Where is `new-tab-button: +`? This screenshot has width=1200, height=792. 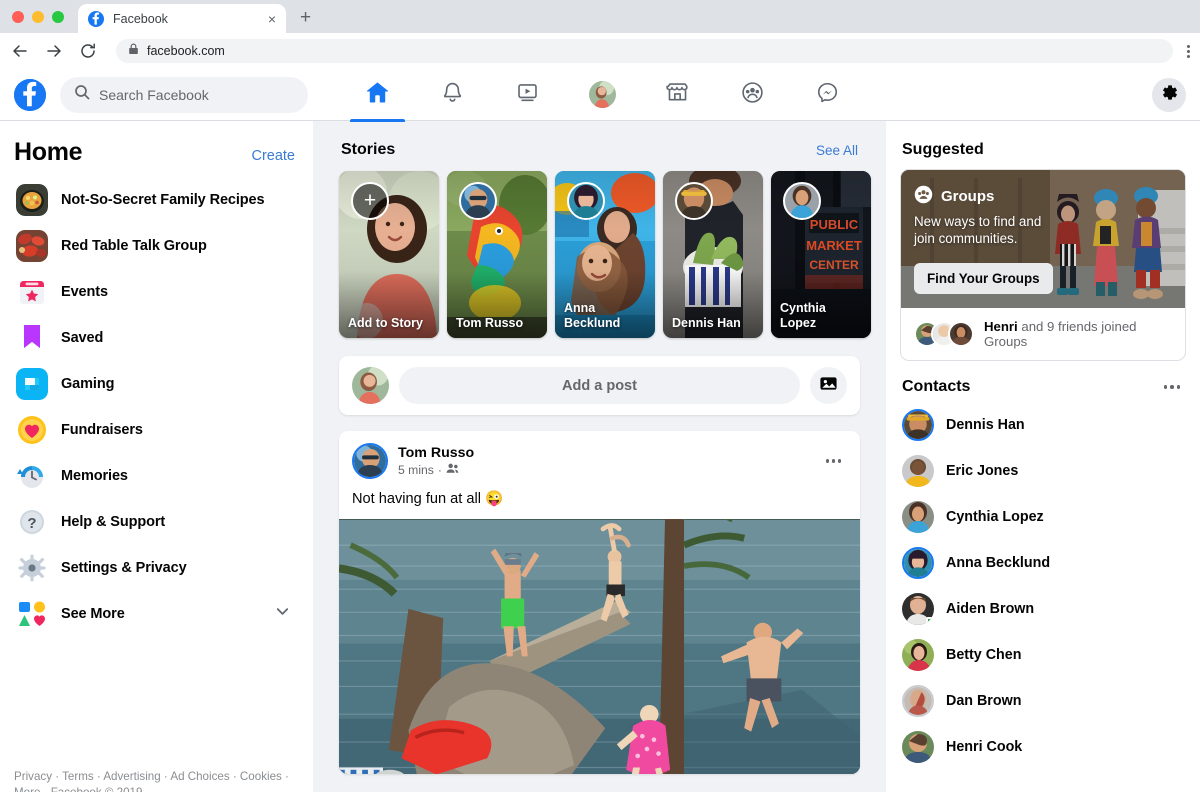
new-tab-button: + is located at coordinates (305, 20).